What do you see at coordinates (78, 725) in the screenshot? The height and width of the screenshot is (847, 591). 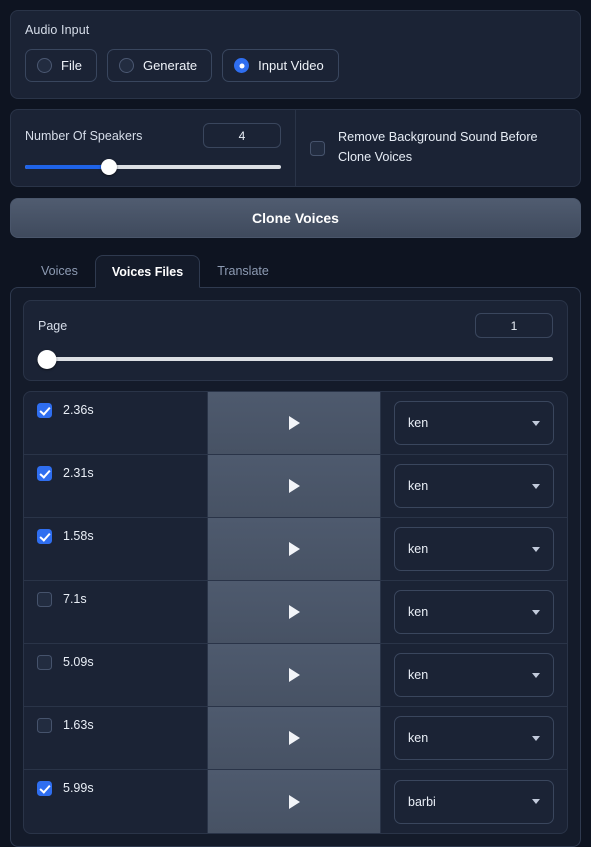 I see `duration-label: 1.63s` at bounding box center [78, 725].